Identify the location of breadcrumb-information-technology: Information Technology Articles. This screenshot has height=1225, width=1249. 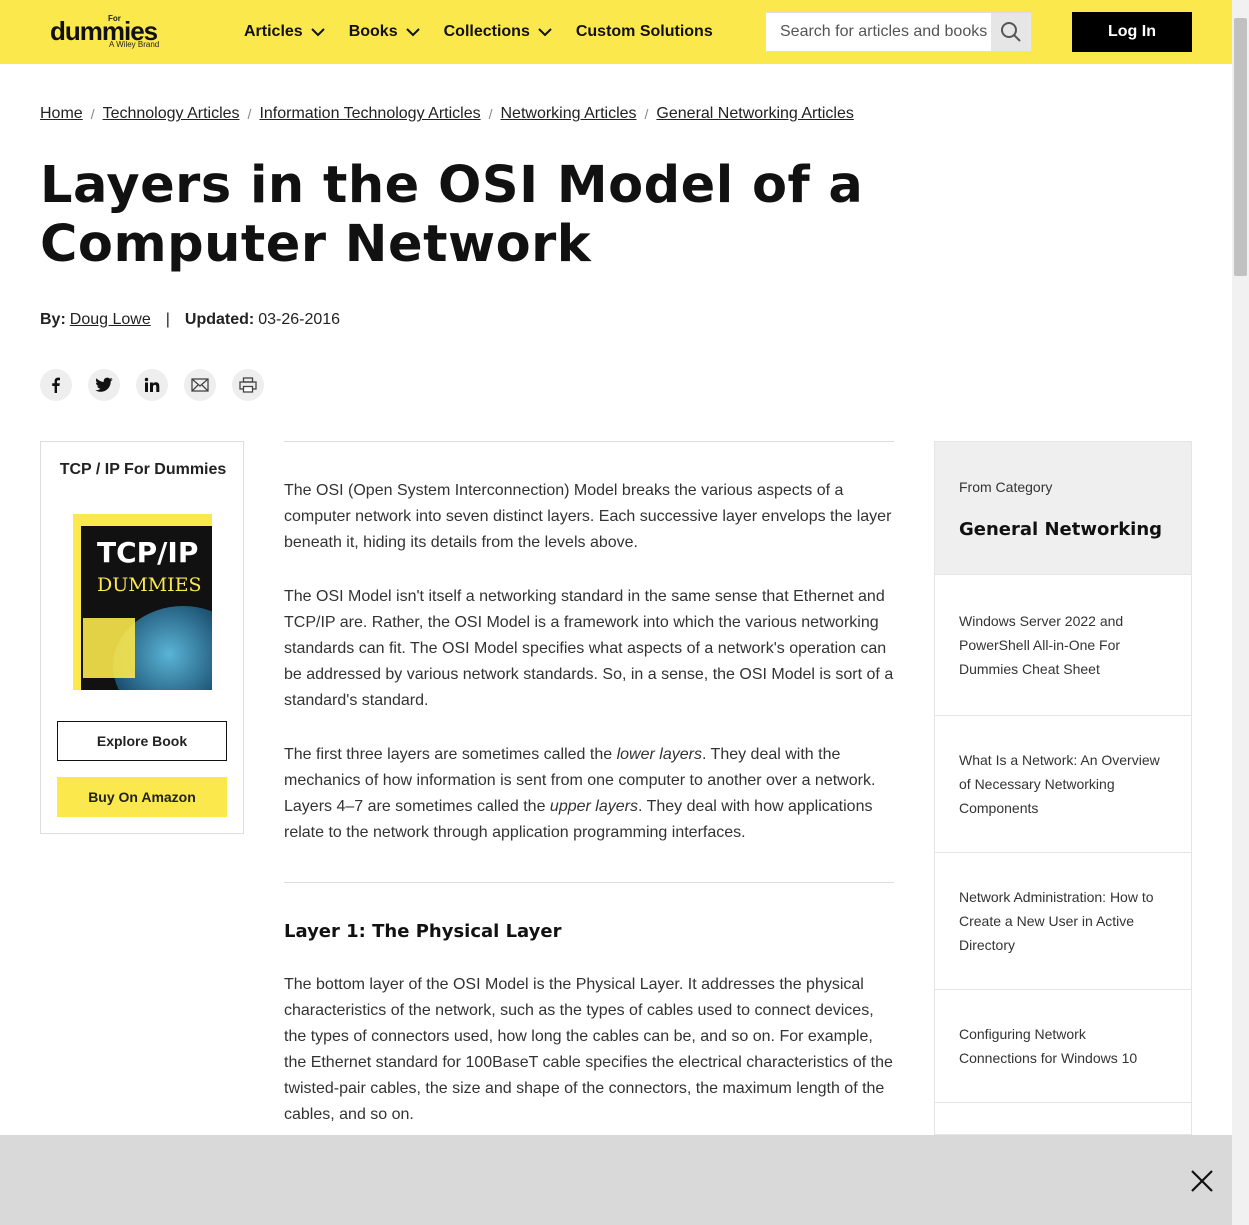
(369, 114).